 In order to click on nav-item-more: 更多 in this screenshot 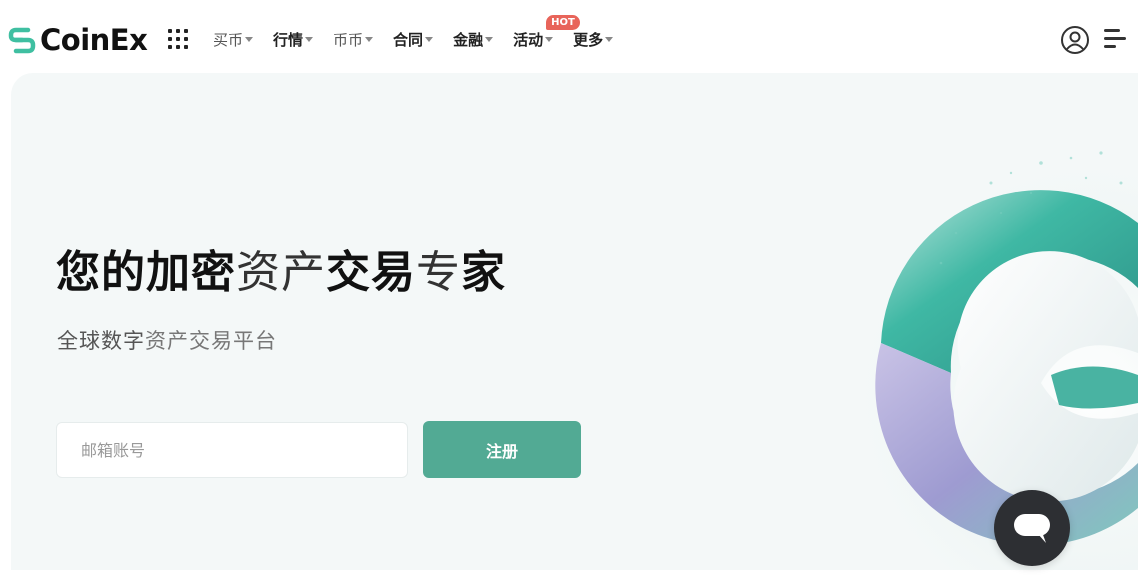, I will do `click(593, 39)`.